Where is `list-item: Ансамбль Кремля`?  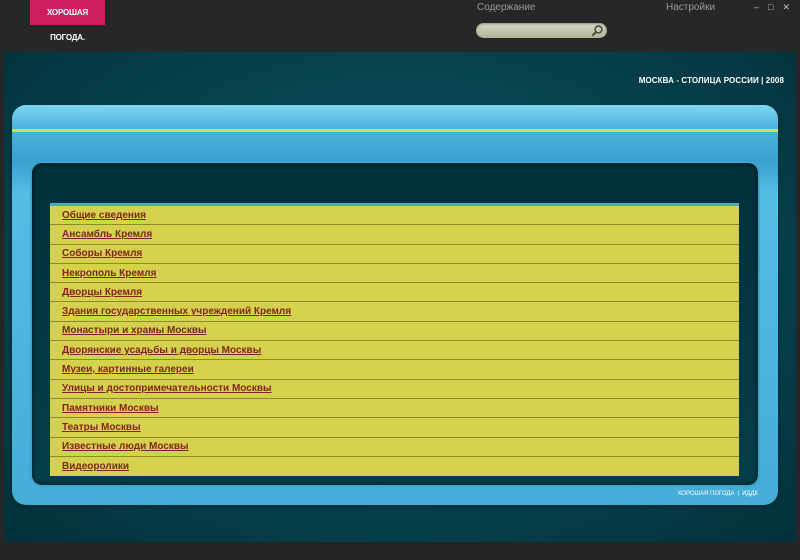 list-item: Ансамбль Кремля is located at coordinates (394, 235).